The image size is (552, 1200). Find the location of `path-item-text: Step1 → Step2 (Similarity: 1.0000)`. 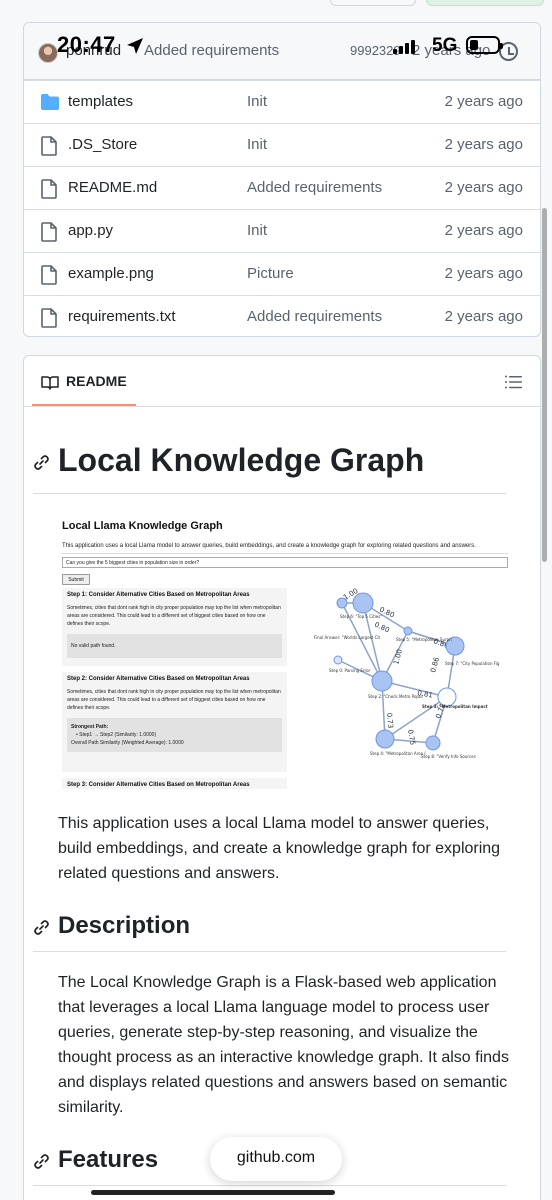

path-item-text: Step1 → Step2 (Similarity: 1.0000) is located at coordinates (118, 735).